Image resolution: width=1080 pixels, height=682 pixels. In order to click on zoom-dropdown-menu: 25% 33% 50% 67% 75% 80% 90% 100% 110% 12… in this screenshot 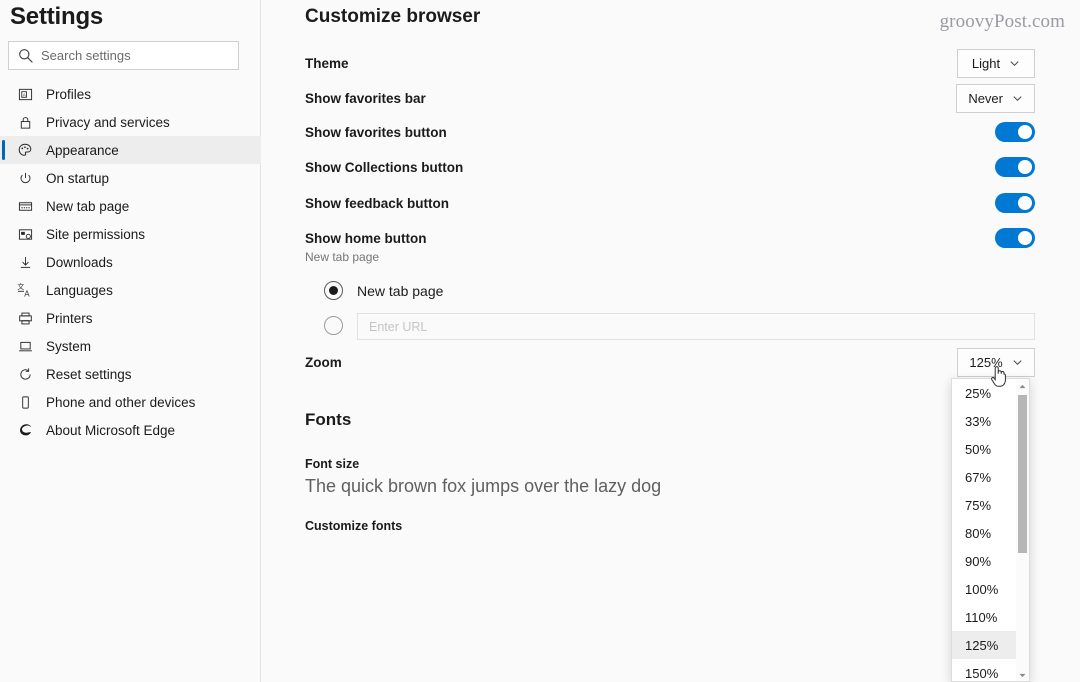, I will do `click(990, 530)`.